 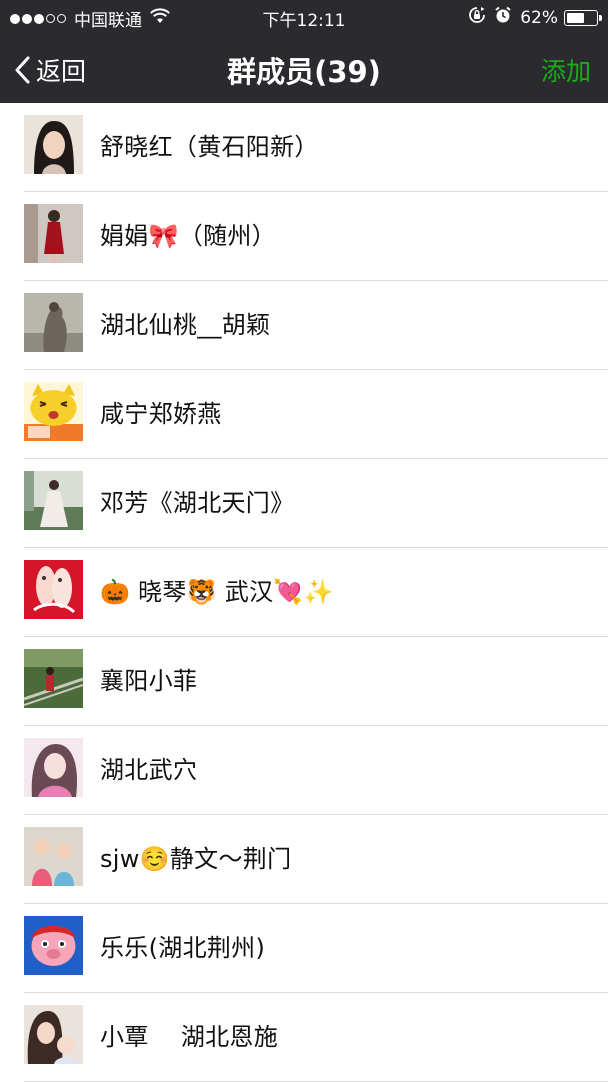 I want to click on member-list-item: 小覃 湖北恩施, so click(x=304, y=1037).